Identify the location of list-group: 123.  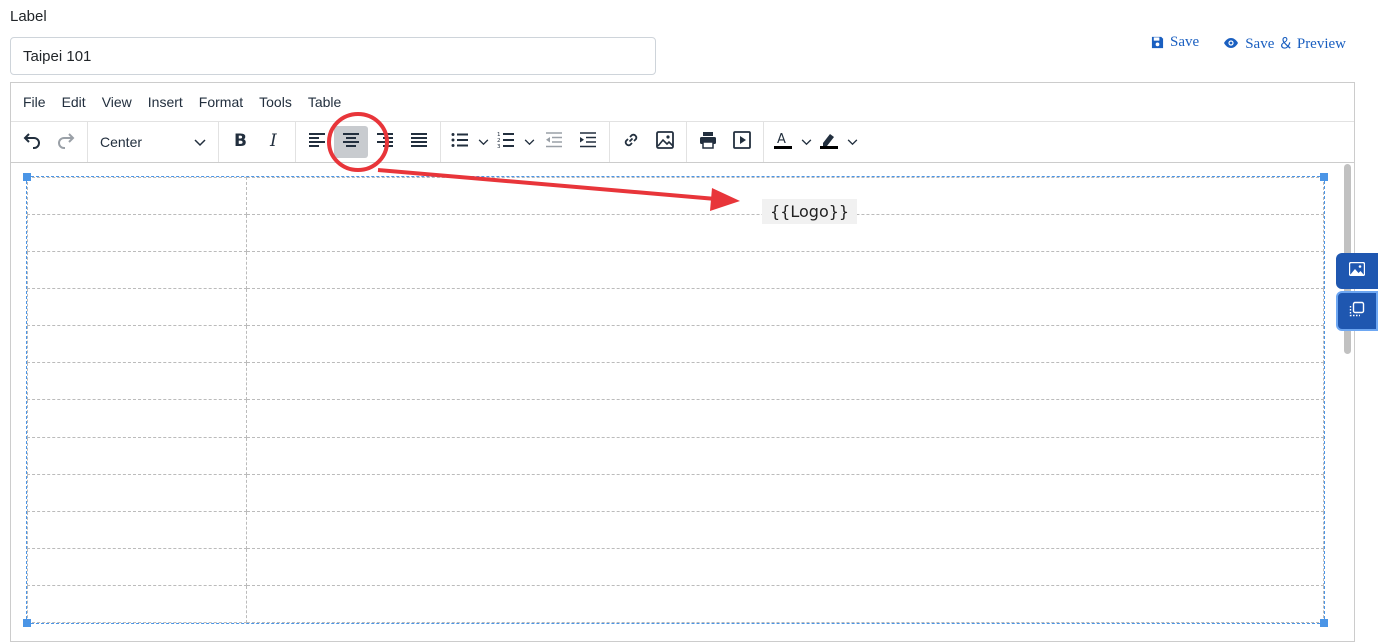
(525, 142).